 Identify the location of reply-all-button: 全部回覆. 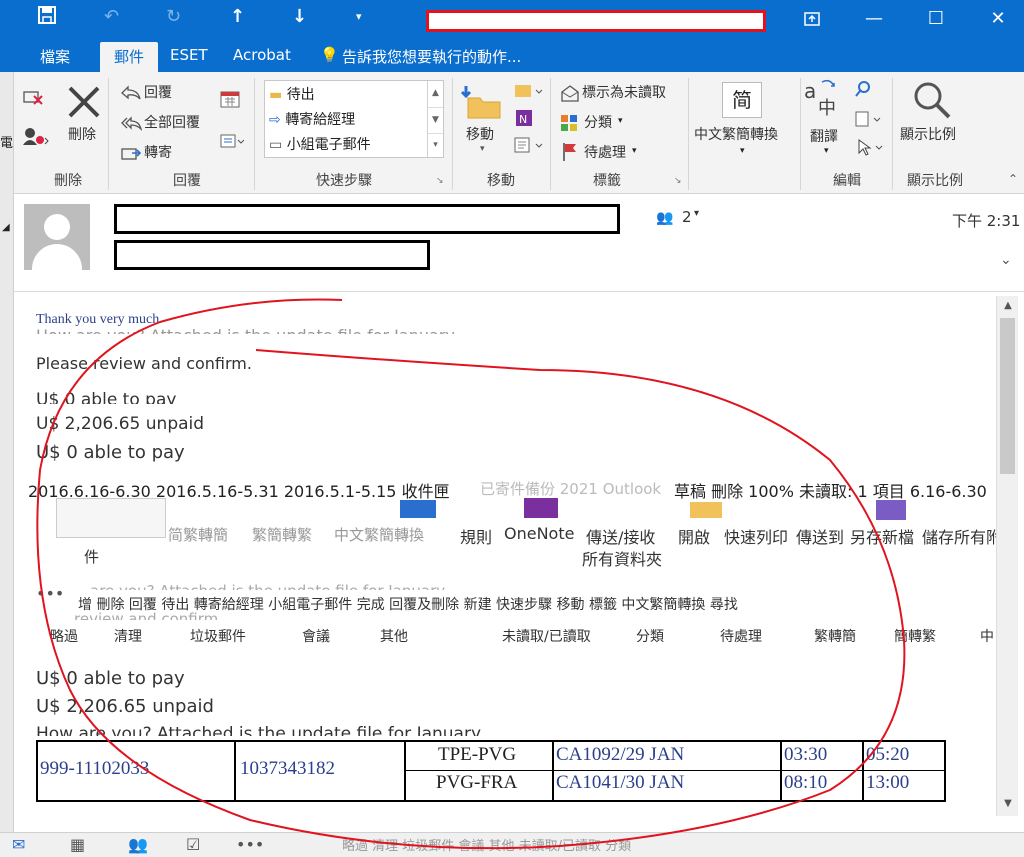
(172, 122).